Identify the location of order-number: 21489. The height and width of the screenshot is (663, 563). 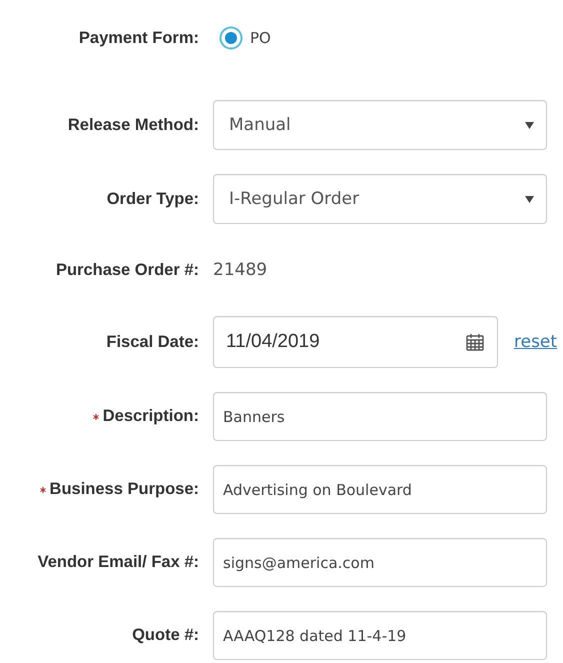
(240, 270).